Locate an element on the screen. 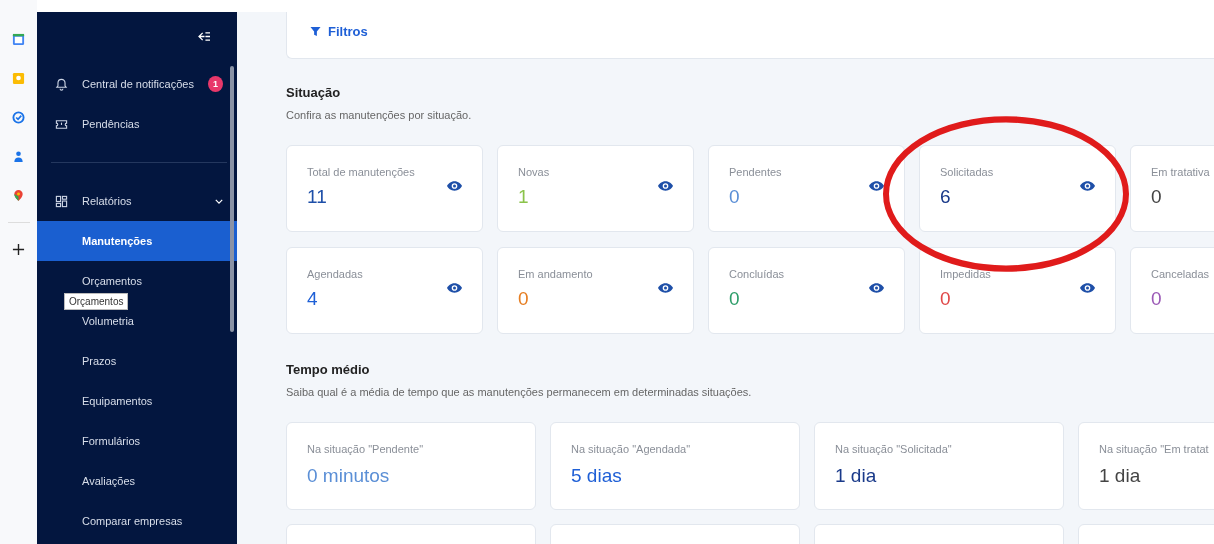  section-title: Situação is located at coordinates (314, 92).